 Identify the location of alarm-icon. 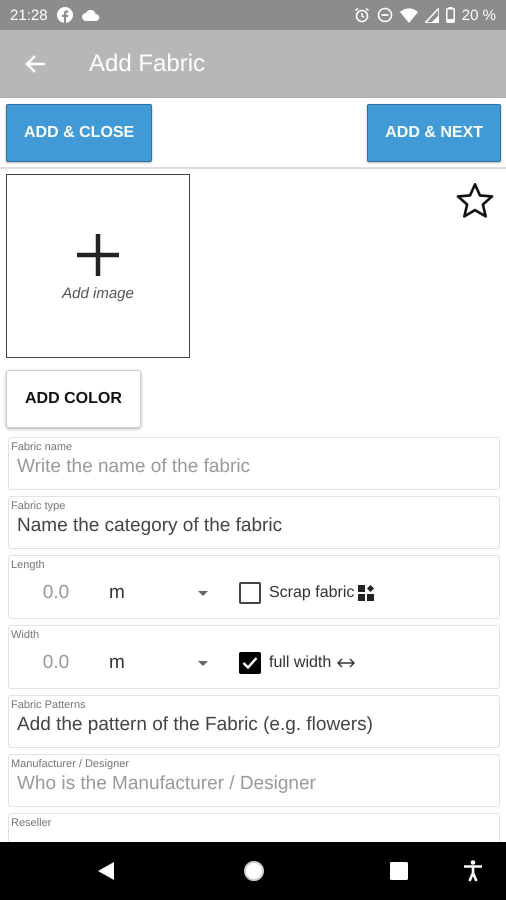
(362, 15).